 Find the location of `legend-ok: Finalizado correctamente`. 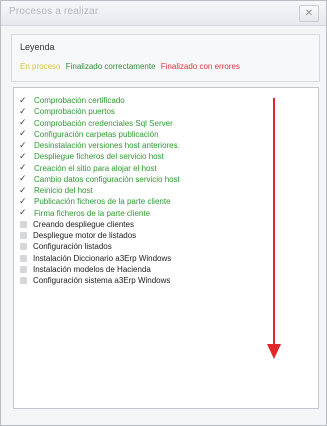

legend-ok: Finalizado correctamente is located at coordinates (110, 66).